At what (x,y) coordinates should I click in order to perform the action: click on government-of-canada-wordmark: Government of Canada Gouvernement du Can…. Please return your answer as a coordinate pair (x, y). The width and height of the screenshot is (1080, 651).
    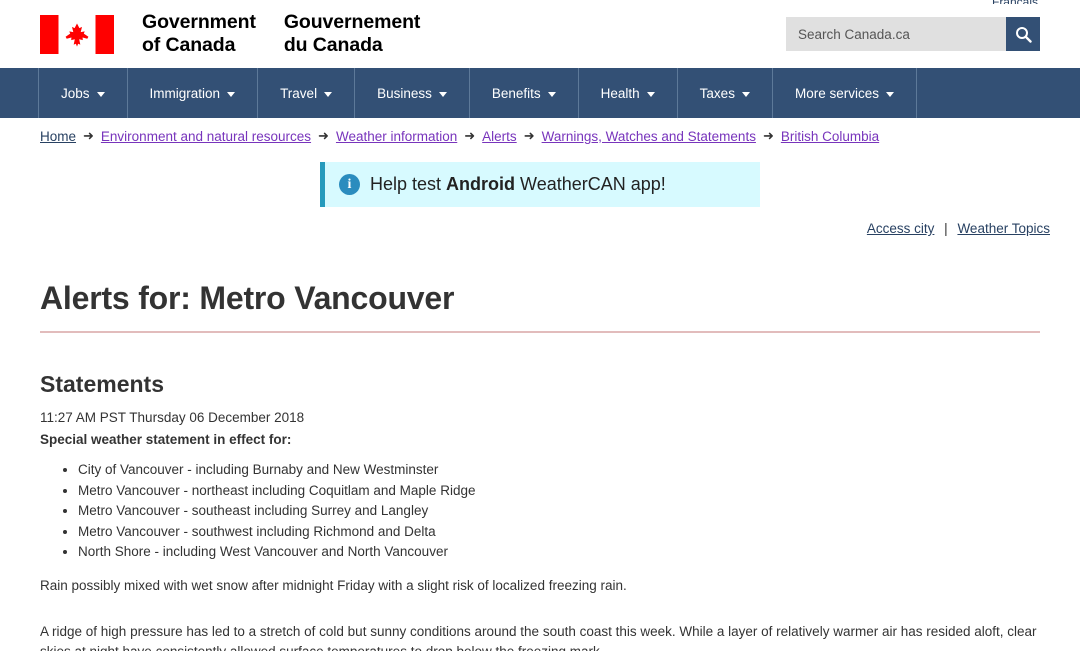
    Looking at the image, I should click on (230, 34).